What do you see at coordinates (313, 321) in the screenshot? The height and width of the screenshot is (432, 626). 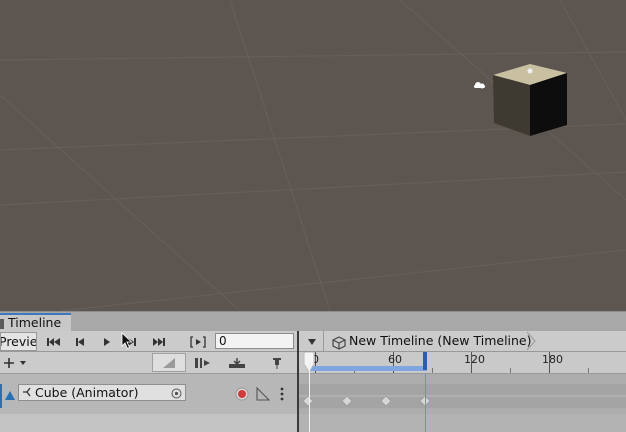 I see `tab-bar: Timeline` at bounding box center [313, 321].